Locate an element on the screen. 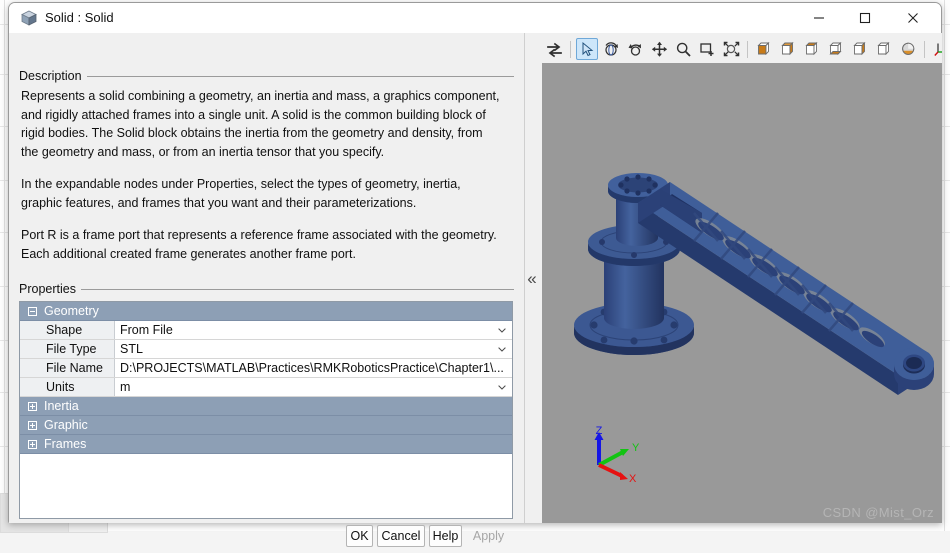 The height and width of the screenshot is (553, 950). property-label: Units is located at coordinates (67, 387).